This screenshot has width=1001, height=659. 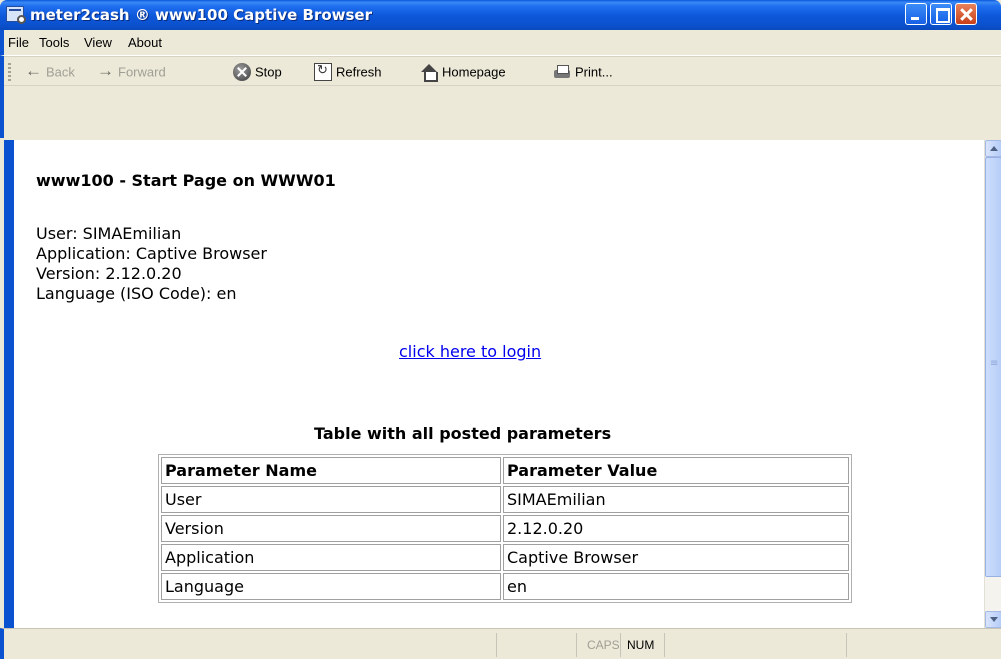 What do you see at coordinates (676, 499) in the screenshot?
I see `parameter-value-cell: SIMAEmilian` at bounding box center [676, 499].